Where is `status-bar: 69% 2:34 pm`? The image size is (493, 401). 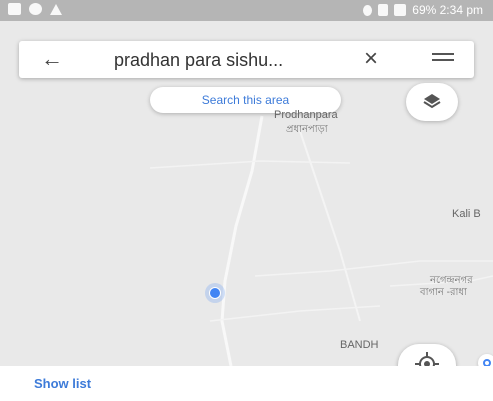
status-bar: 69% 2:34 pm is located at coordinates (246, 10).